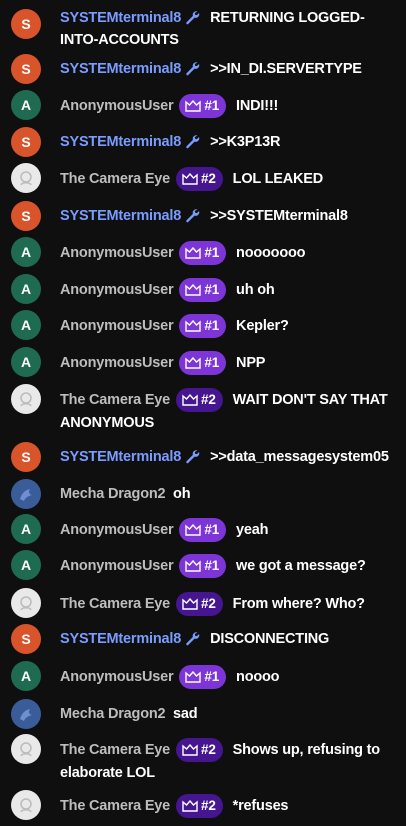  Describe the element at coordinates (301, 565) in the screenshot. I see `message-text: we got a message?` at that location.